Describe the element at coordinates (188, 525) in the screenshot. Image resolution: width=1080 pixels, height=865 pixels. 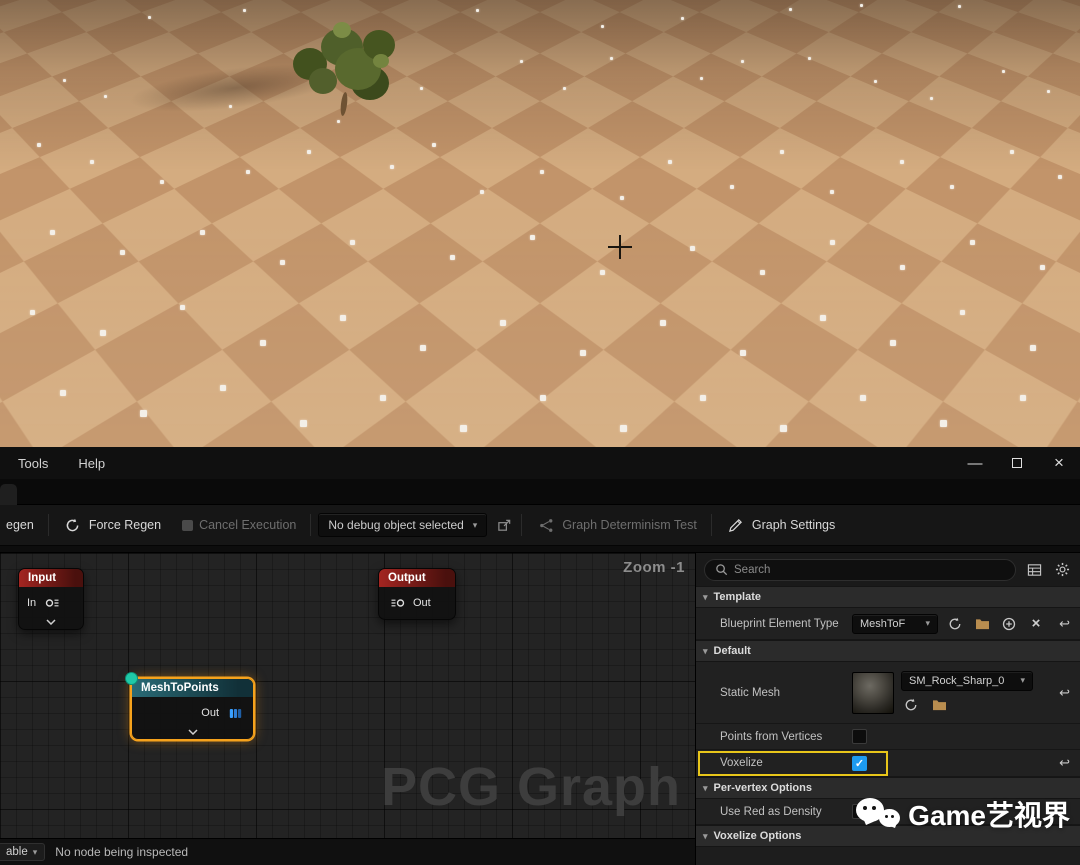
I see `cancel-execution-icon` at that location.